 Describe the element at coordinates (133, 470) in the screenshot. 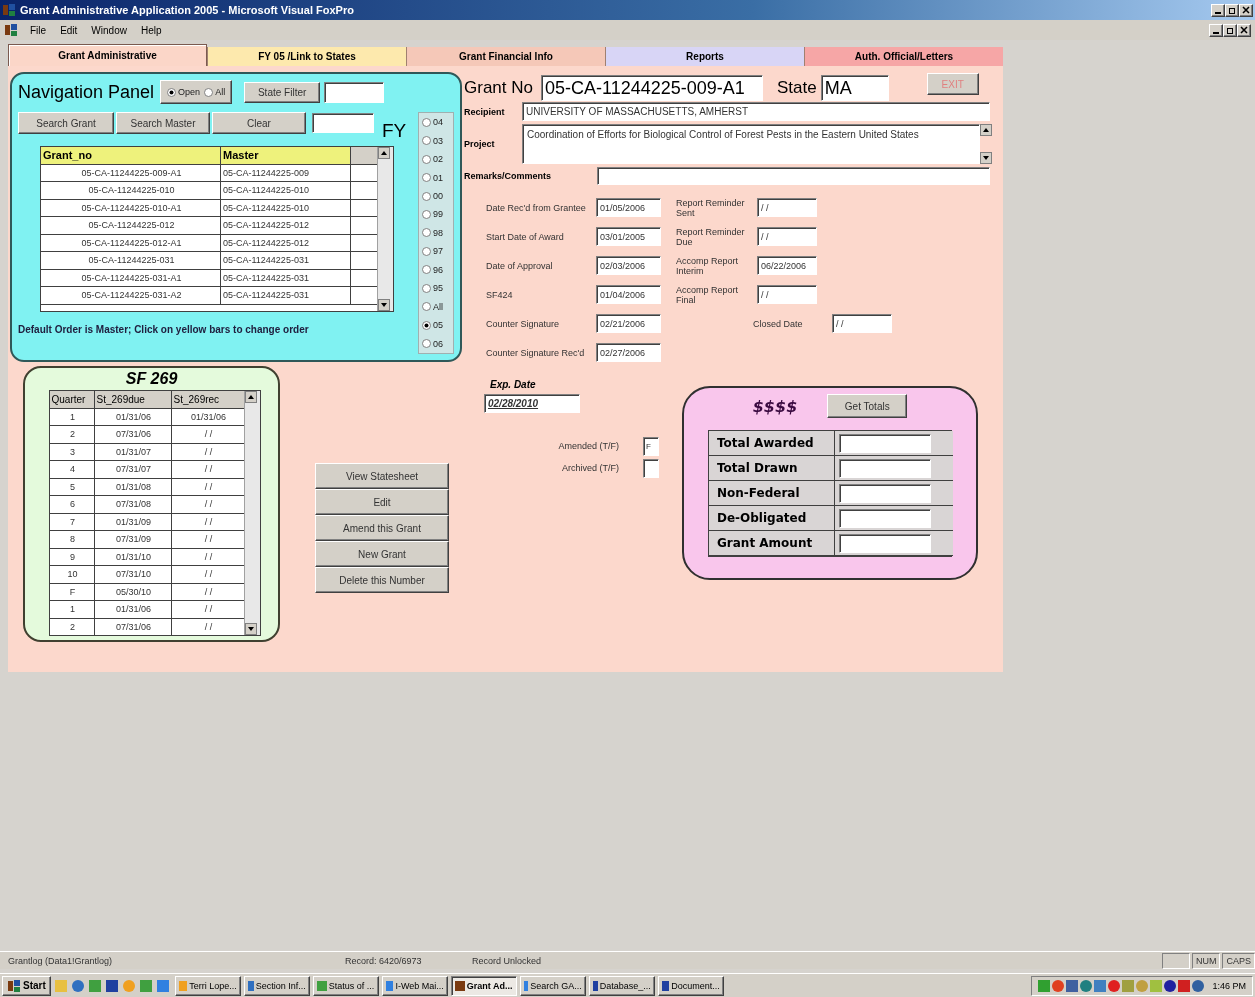

I see `table-cell: 07/31/07` at that location.